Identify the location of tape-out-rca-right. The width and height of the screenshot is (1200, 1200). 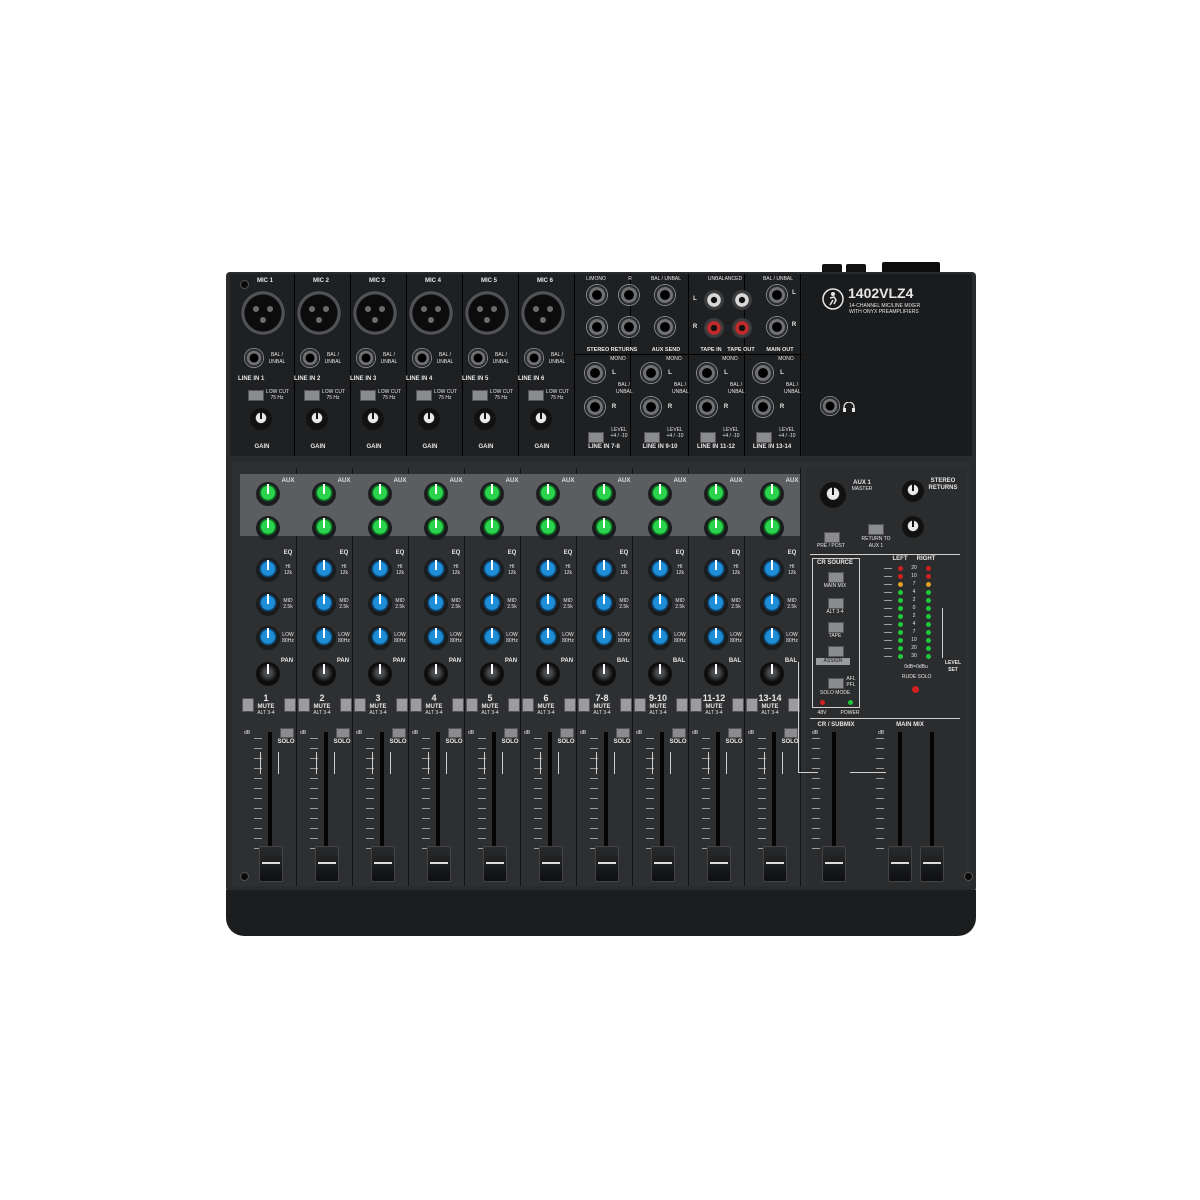
(742, 328).